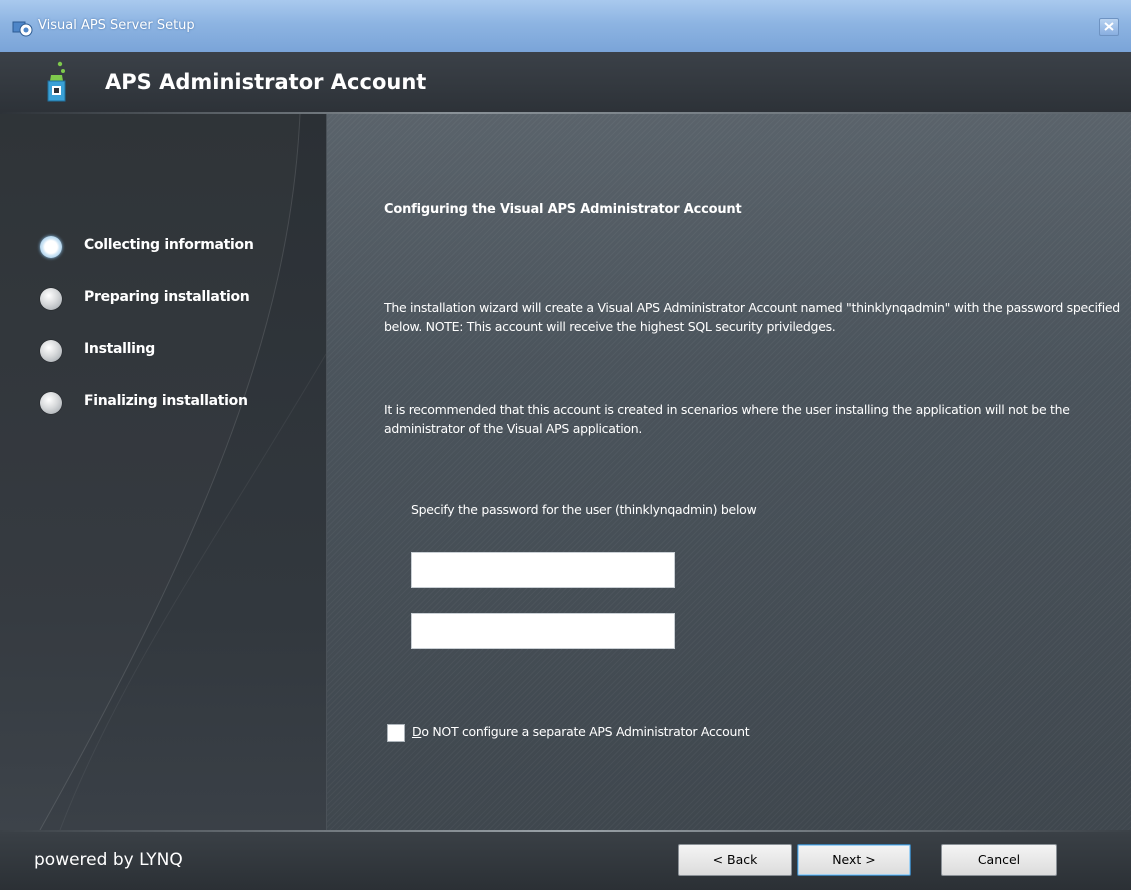 The width and height of the screenshot is (1131, 890). What do you see at coordinates (57, 82) in the screenshot?
I see `wizard-icon` at bounding box center [57, 82].